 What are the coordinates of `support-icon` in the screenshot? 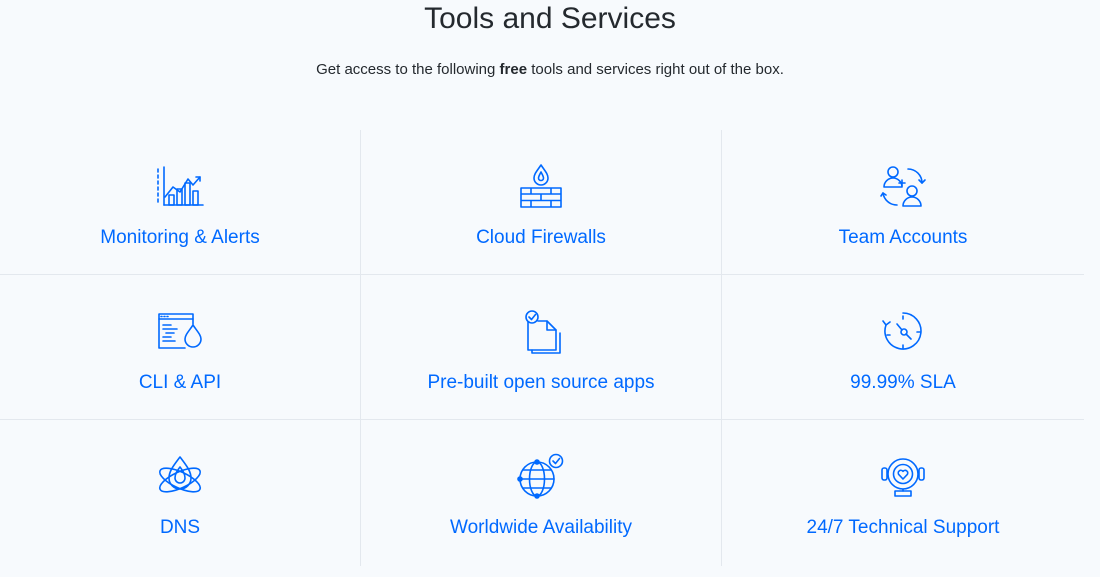 It's located at (903, 476).